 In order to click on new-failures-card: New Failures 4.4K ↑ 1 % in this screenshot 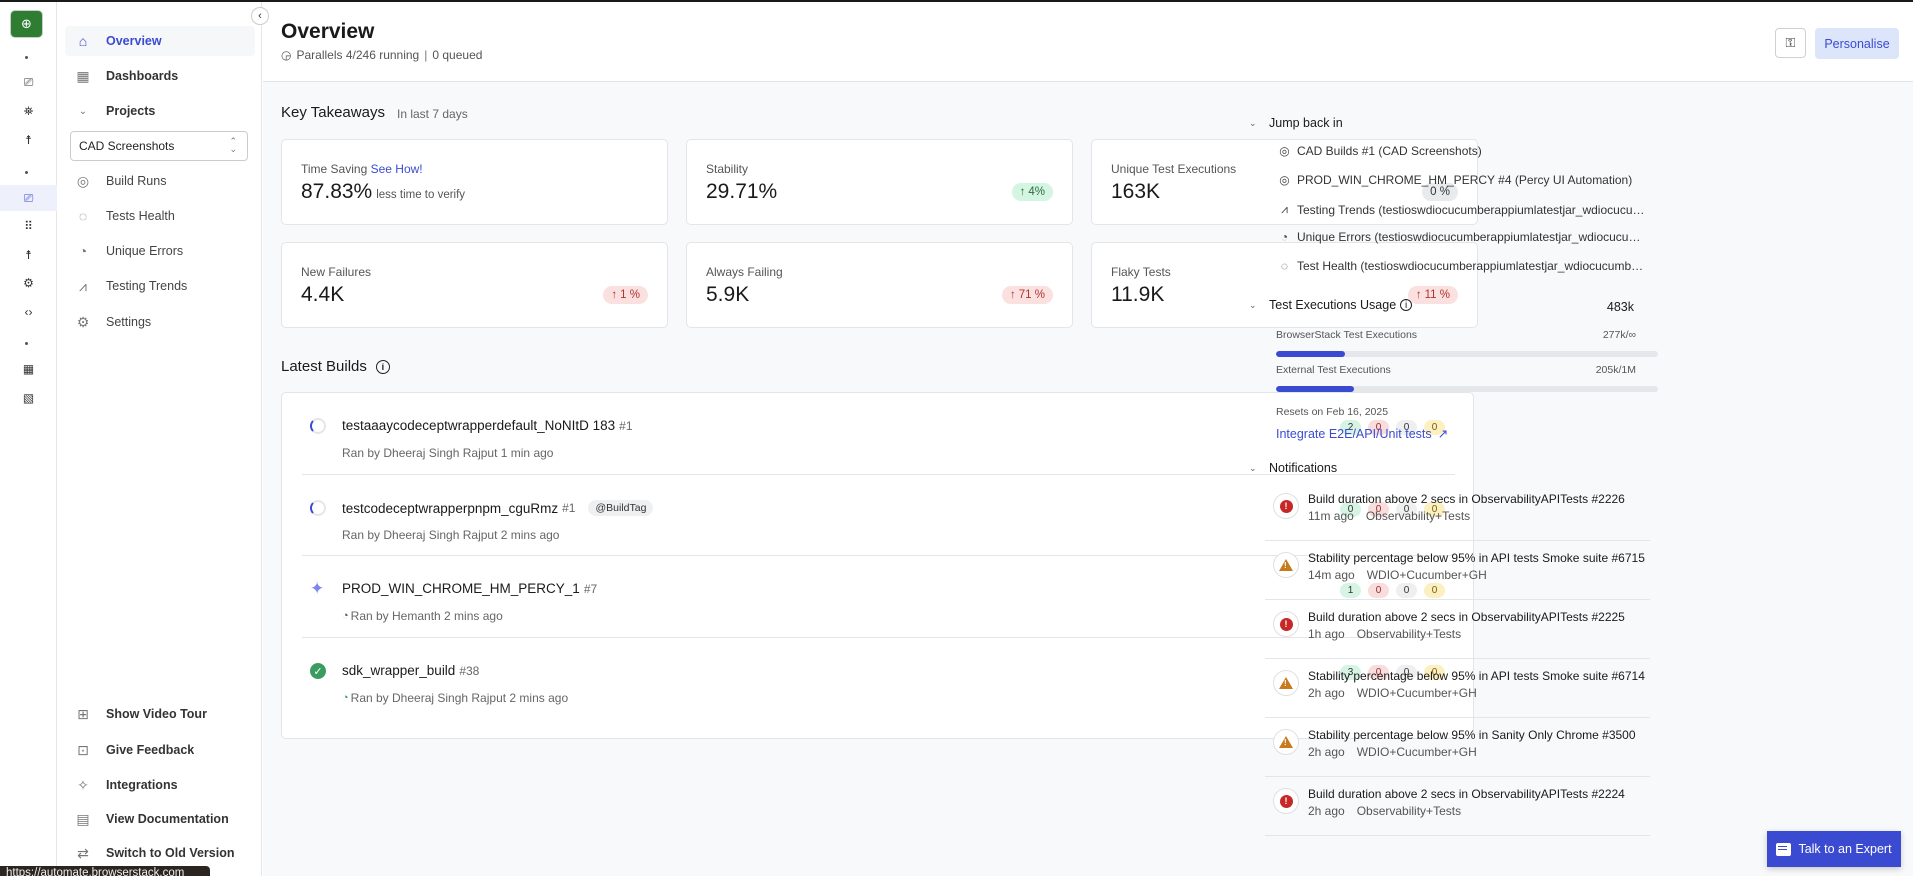, I will do `click(474, 285)`.